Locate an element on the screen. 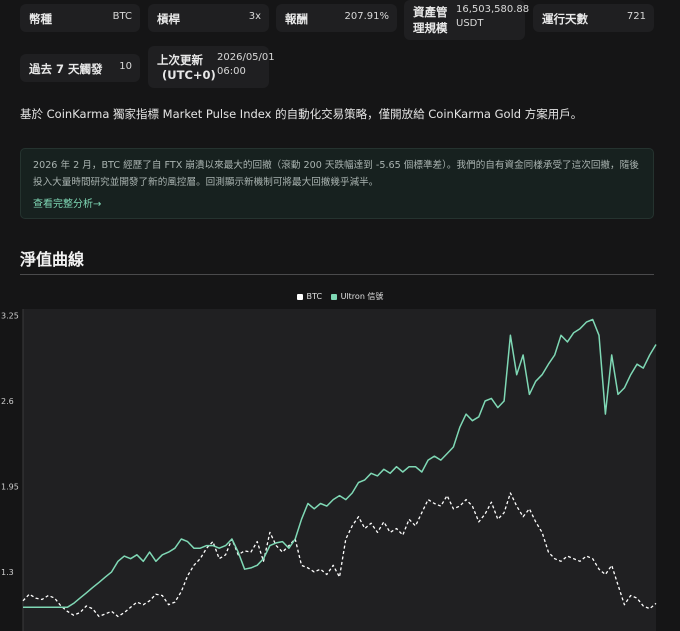 The width and height of the screenshot is (680, 631). stat-label: 運行天數 is located at coordinates (565, 19).